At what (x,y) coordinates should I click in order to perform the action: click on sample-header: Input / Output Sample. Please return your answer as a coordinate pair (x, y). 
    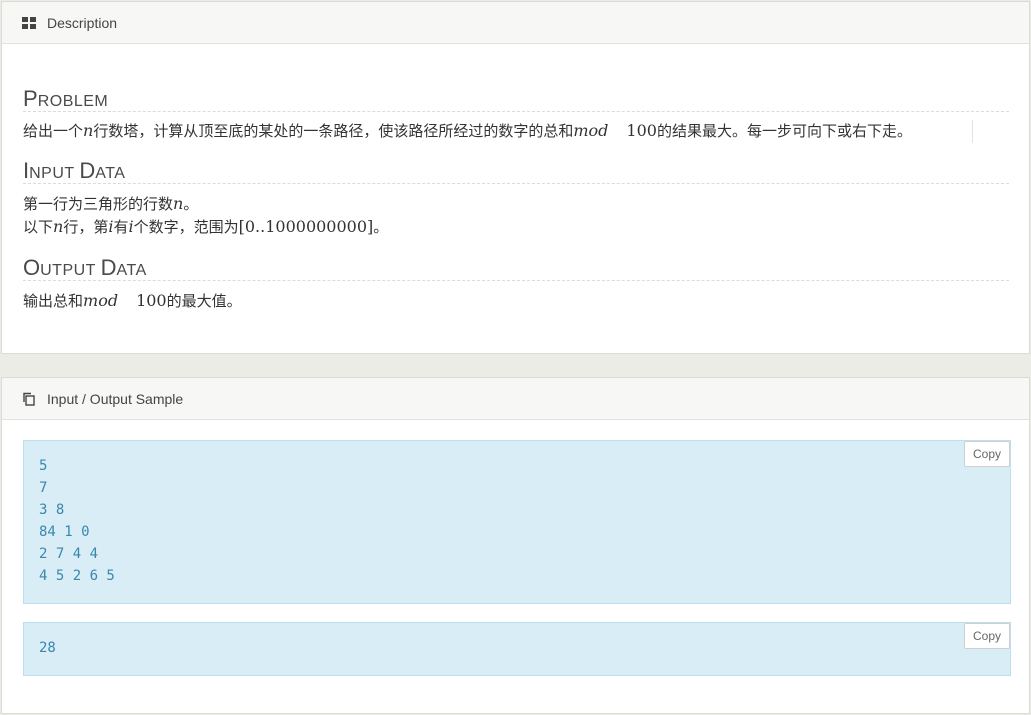
    Looking at the image, I should click on (515, 399).